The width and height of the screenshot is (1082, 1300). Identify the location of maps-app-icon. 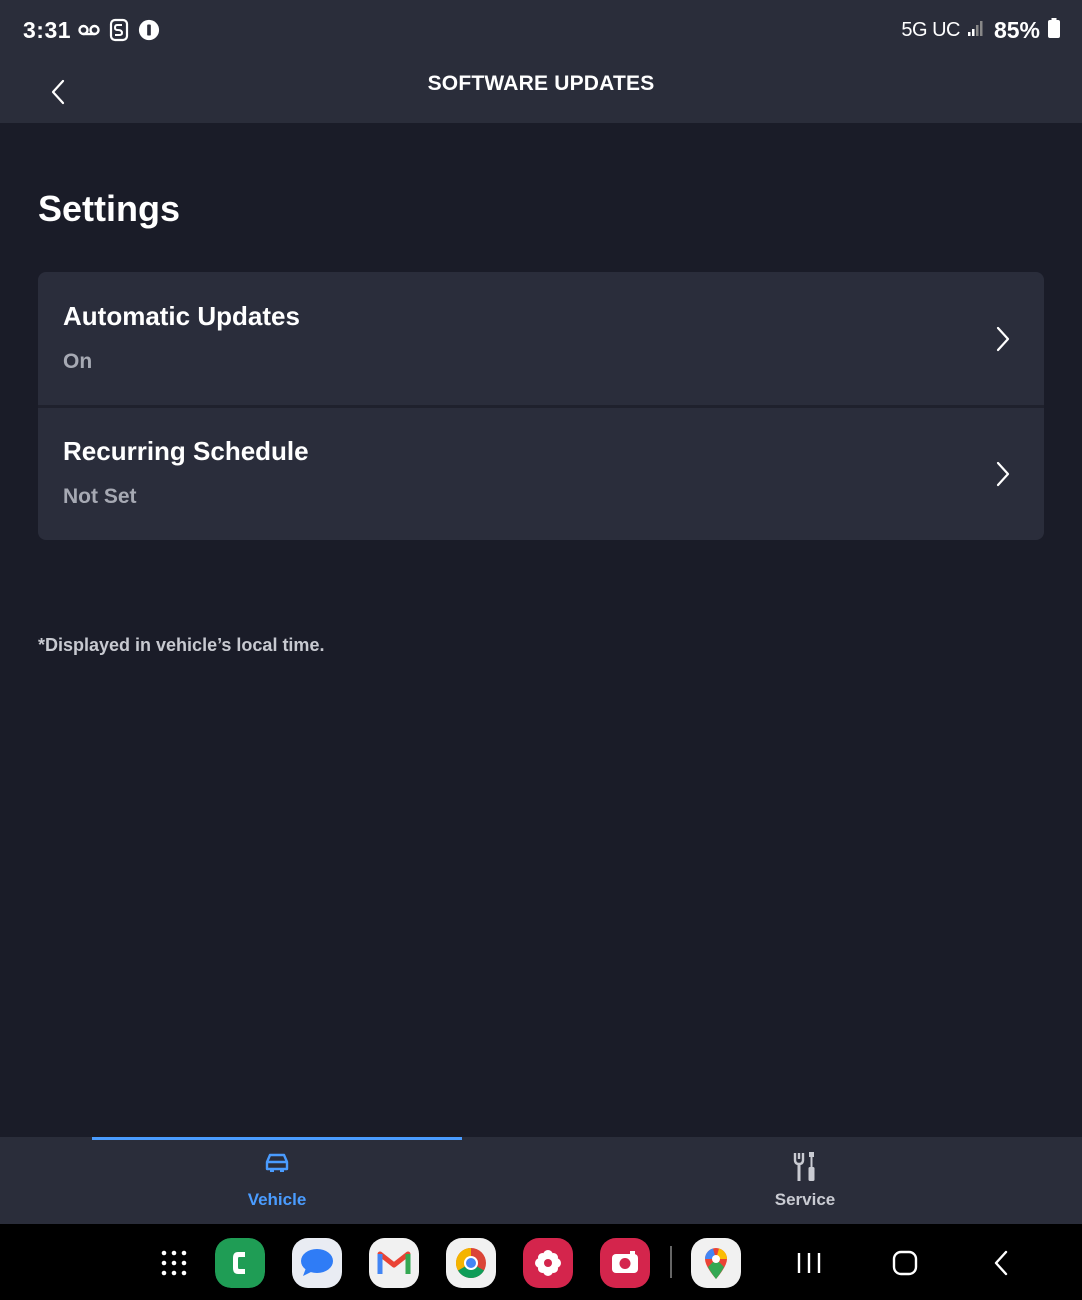
(716, 1263).